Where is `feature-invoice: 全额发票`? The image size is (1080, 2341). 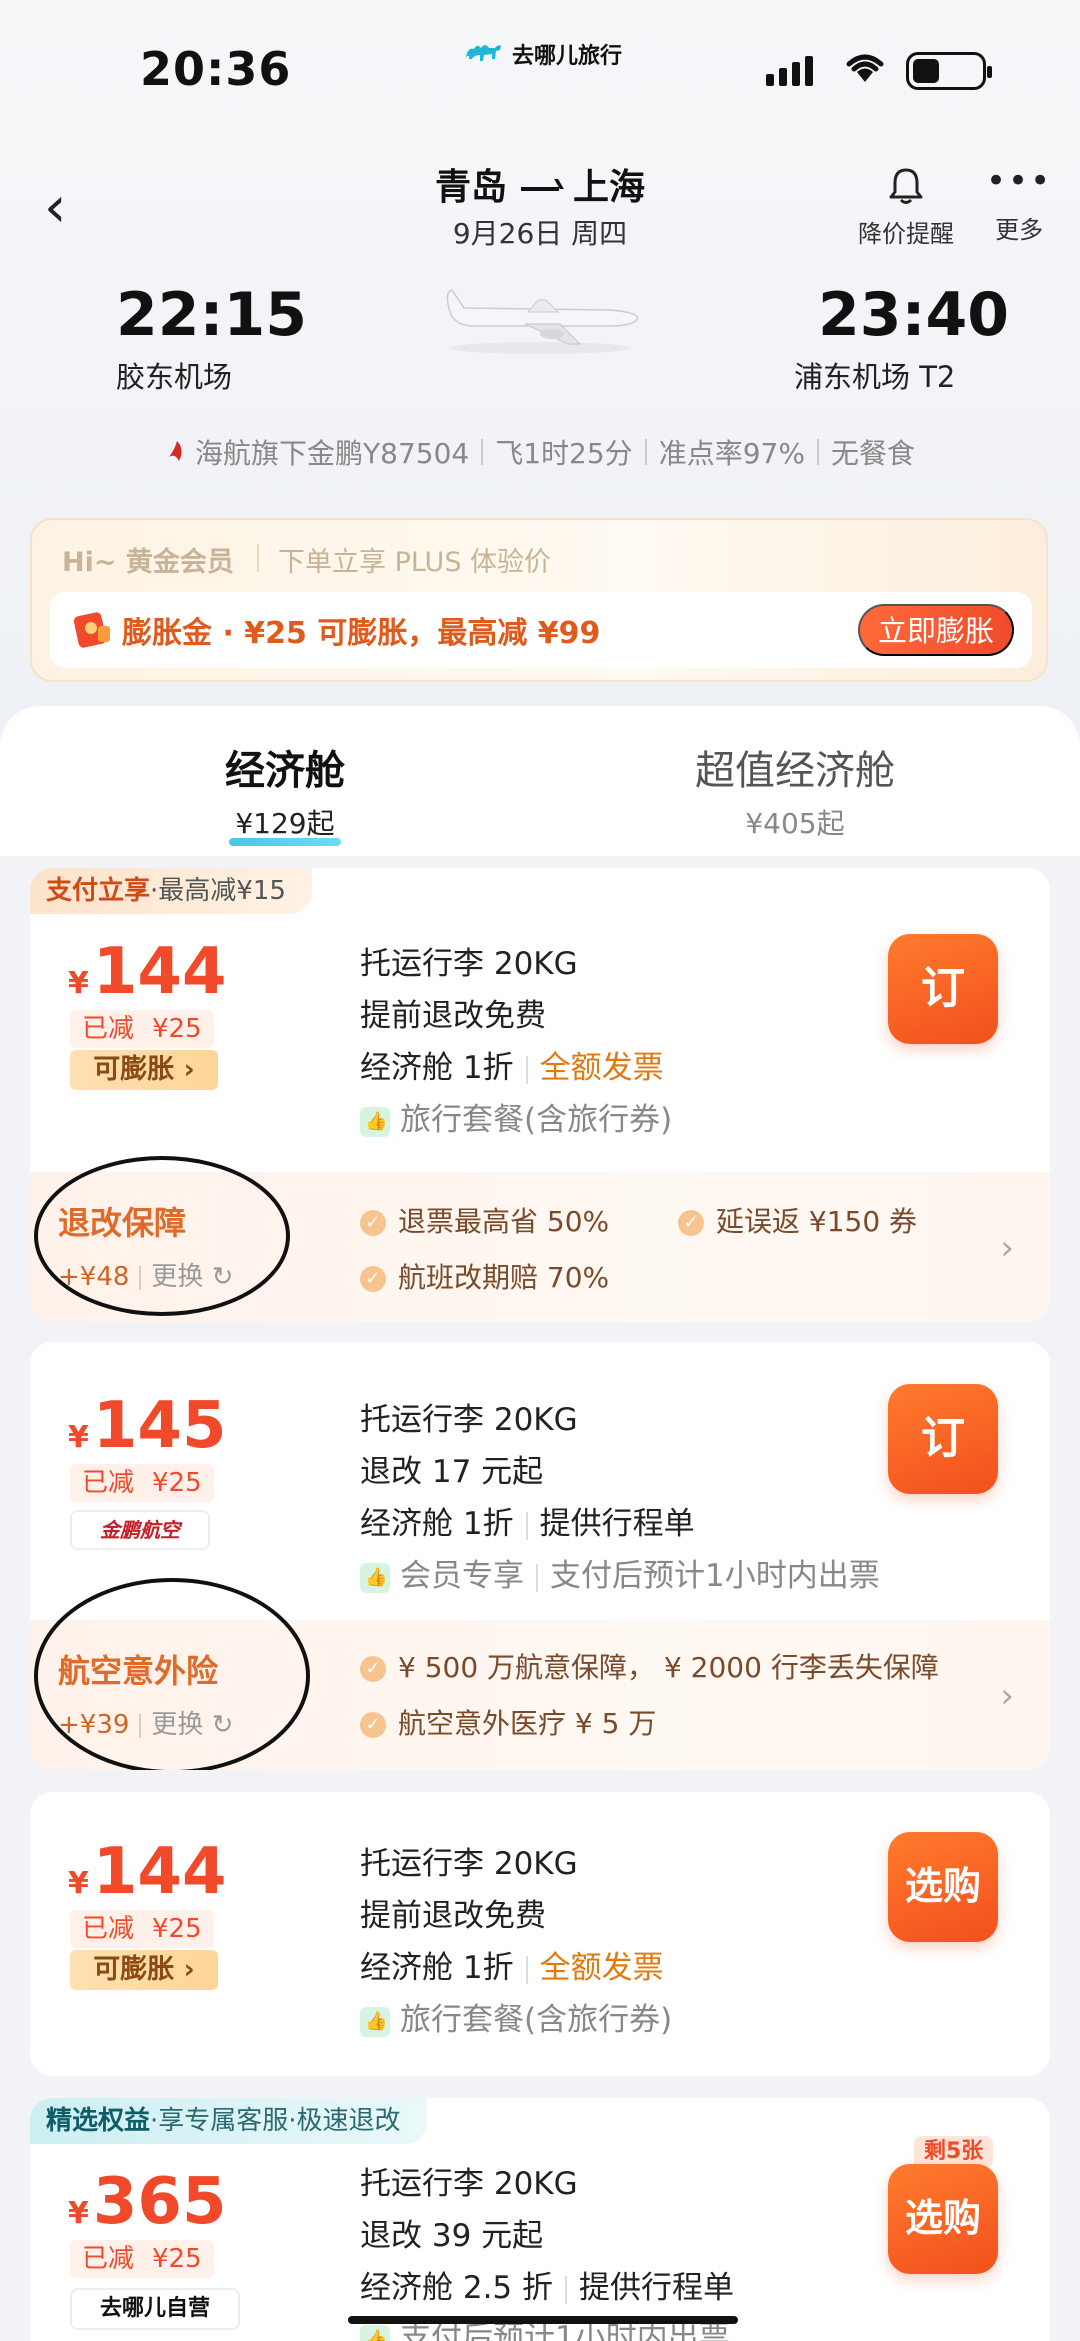 feature-invoice: 全额发票 is located at coordinates (601, 1068).